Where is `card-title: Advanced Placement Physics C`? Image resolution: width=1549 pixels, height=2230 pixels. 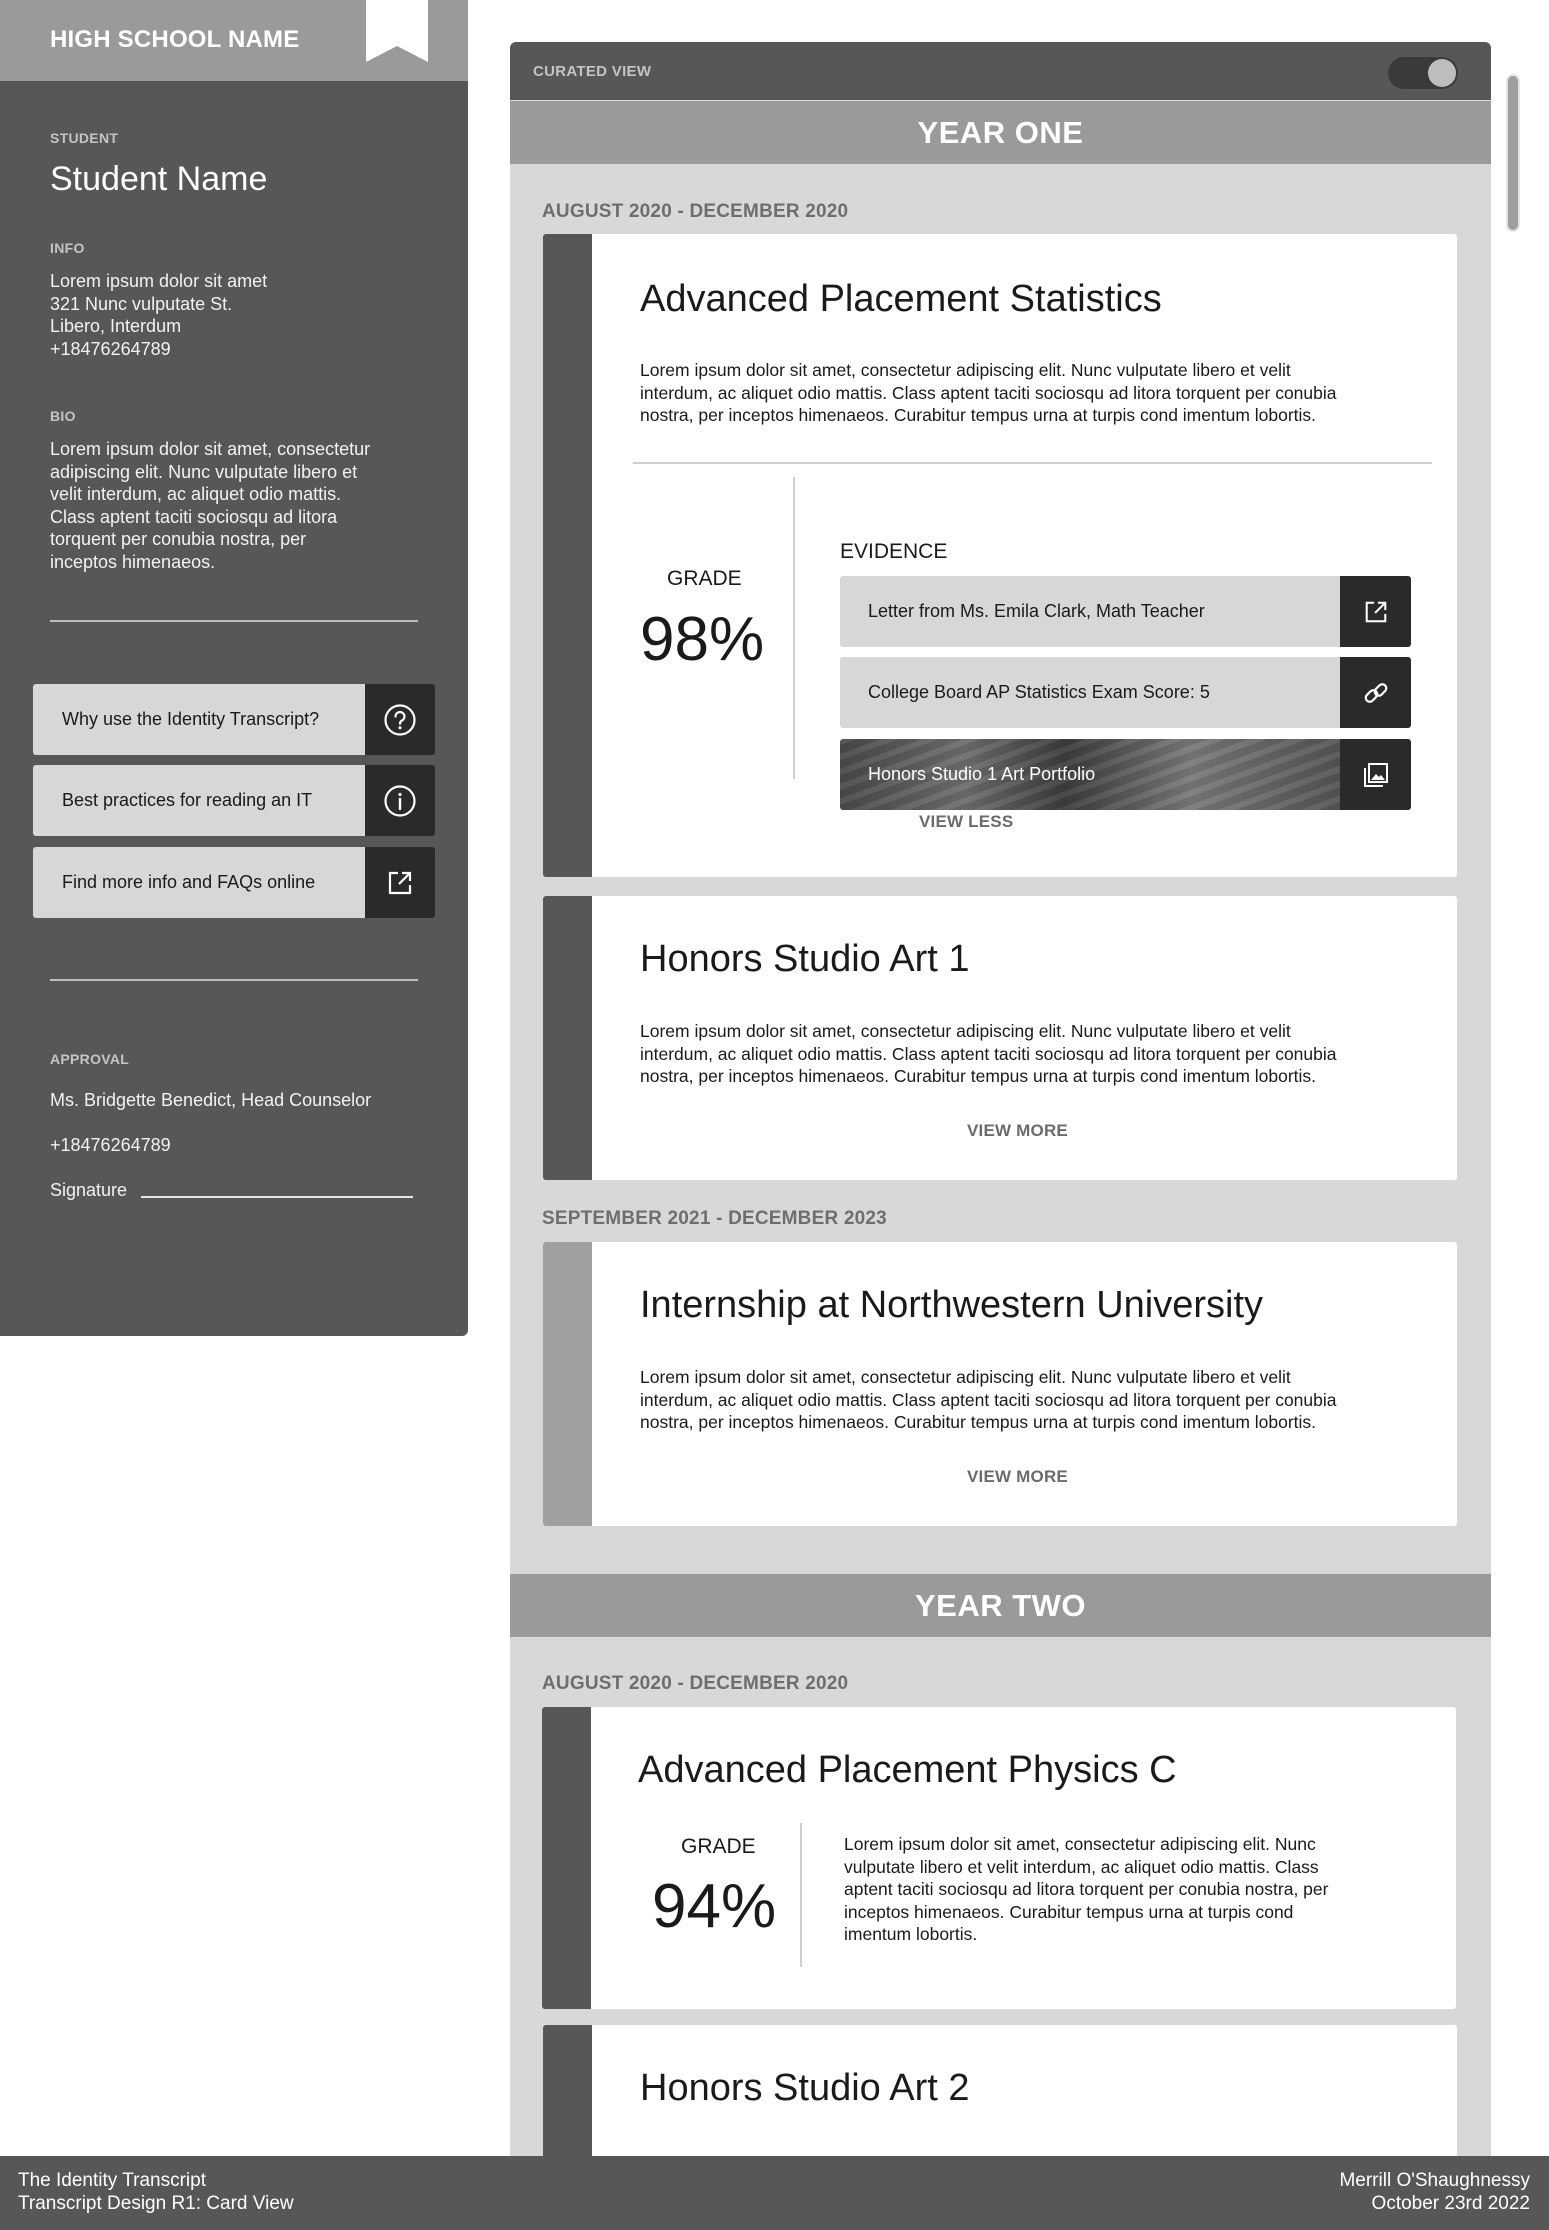
card-title: Advanced Placement Physics C is located at coordinates (907, 1770).